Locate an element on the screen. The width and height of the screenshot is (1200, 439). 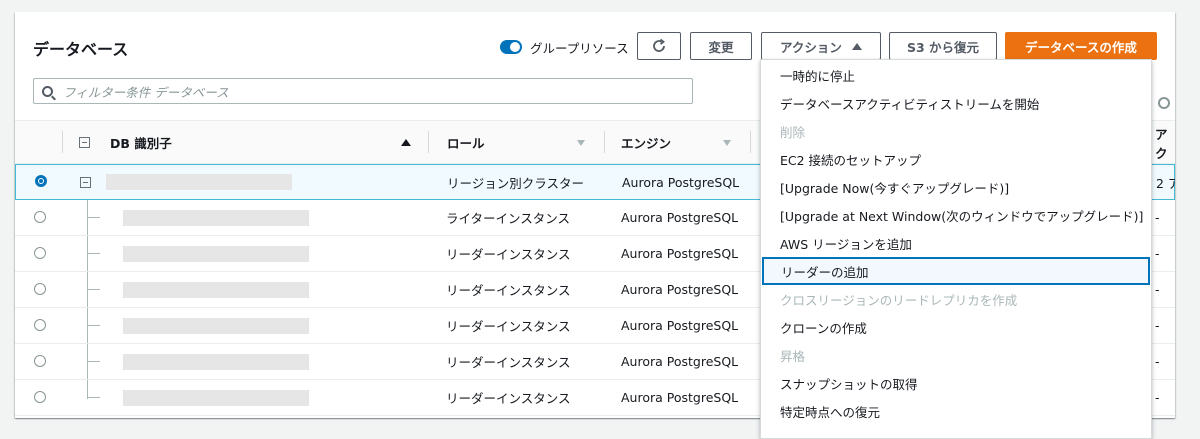
group-resources-toggle: グループリソース is located at coordinates (564, 47).